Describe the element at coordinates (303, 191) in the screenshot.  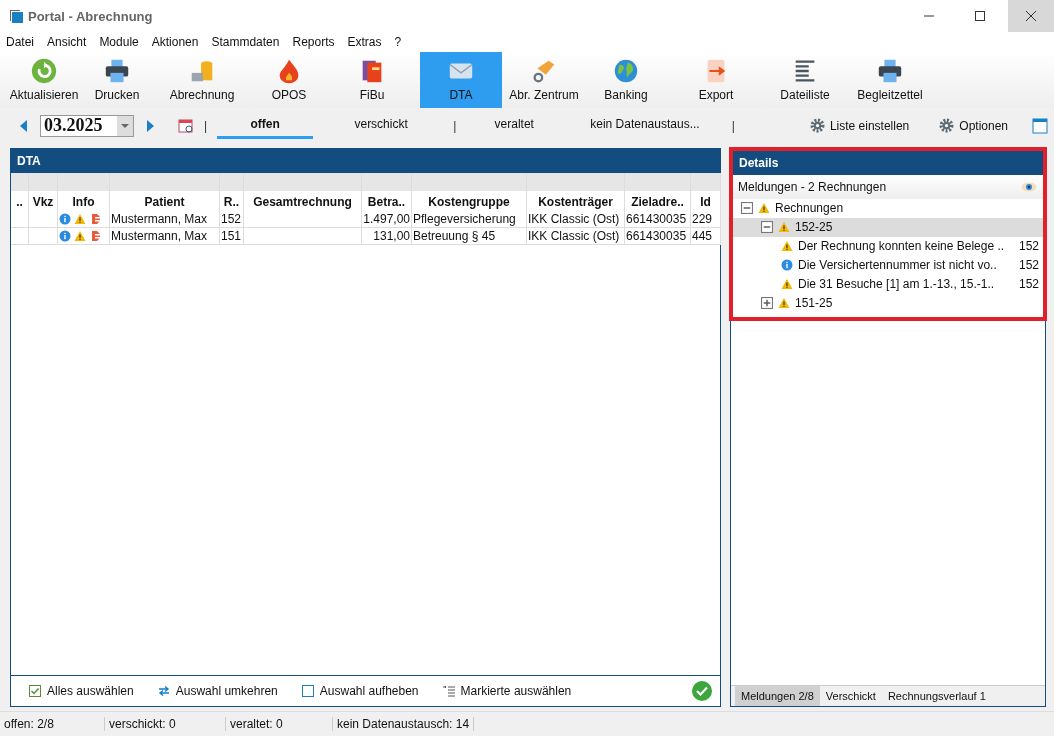
I see `column-header: Gesamtrechnung` at that location.